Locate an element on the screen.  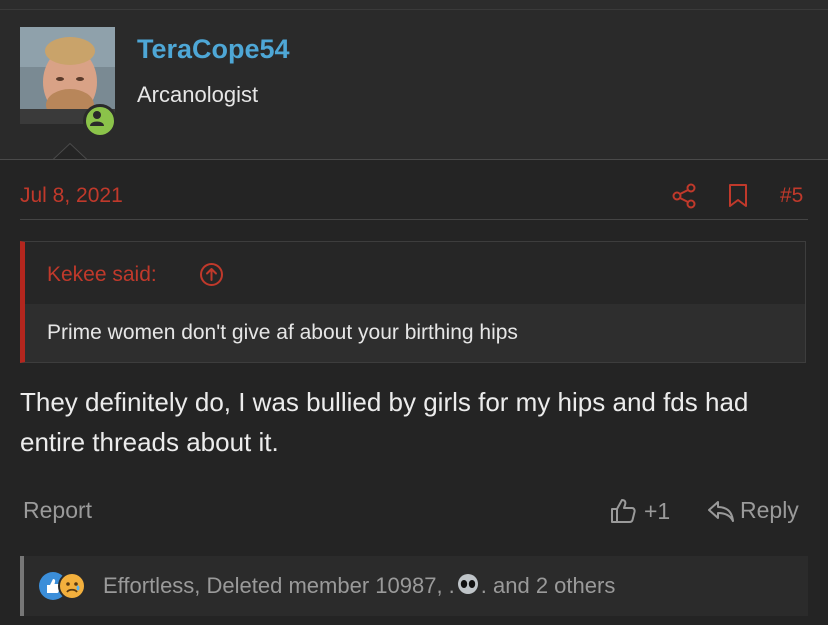
like-icon is located at coordinates (623, 511).